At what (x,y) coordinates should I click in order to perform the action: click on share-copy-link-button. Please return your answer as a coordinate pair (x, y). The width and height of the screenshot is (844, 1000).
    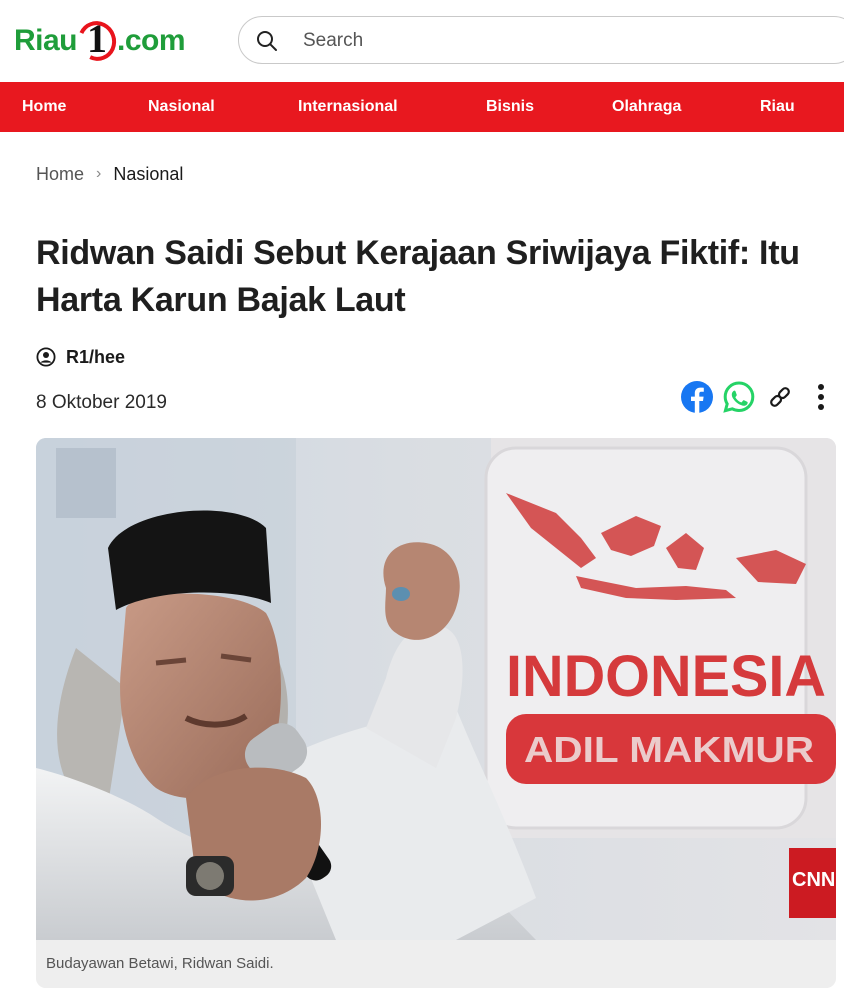
    Looking at the image, I should click on (780, 397).